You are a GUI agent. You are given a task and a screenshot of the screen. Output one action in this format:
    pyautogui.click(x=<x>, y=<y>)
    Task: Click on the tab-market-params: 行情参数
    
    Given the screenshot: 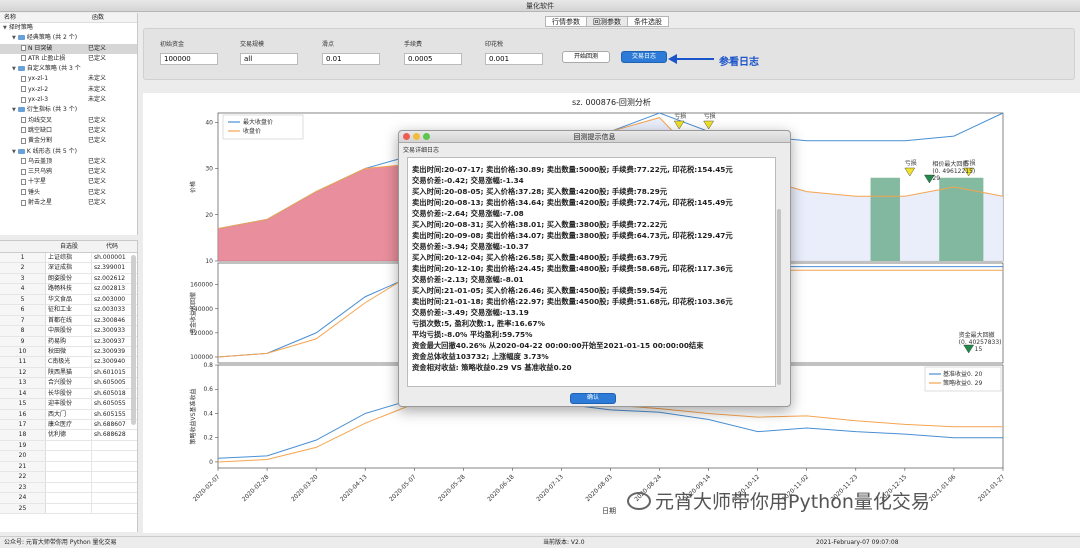 What is the action you would take?
    pyautogui.click(x=566, y=21)
    